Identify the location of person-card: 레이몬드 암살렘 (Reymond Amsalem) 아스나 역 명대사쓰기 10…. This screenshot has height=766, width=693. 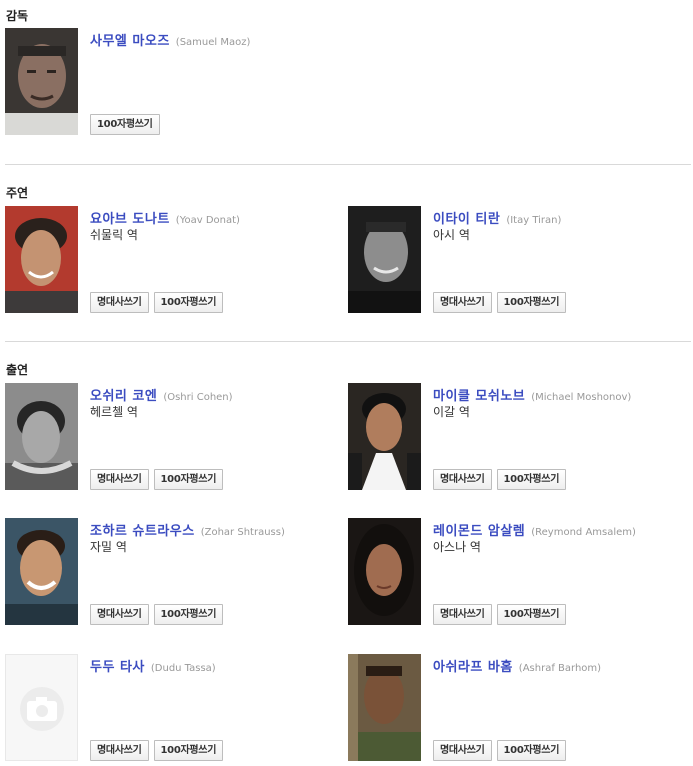
(518, 572).